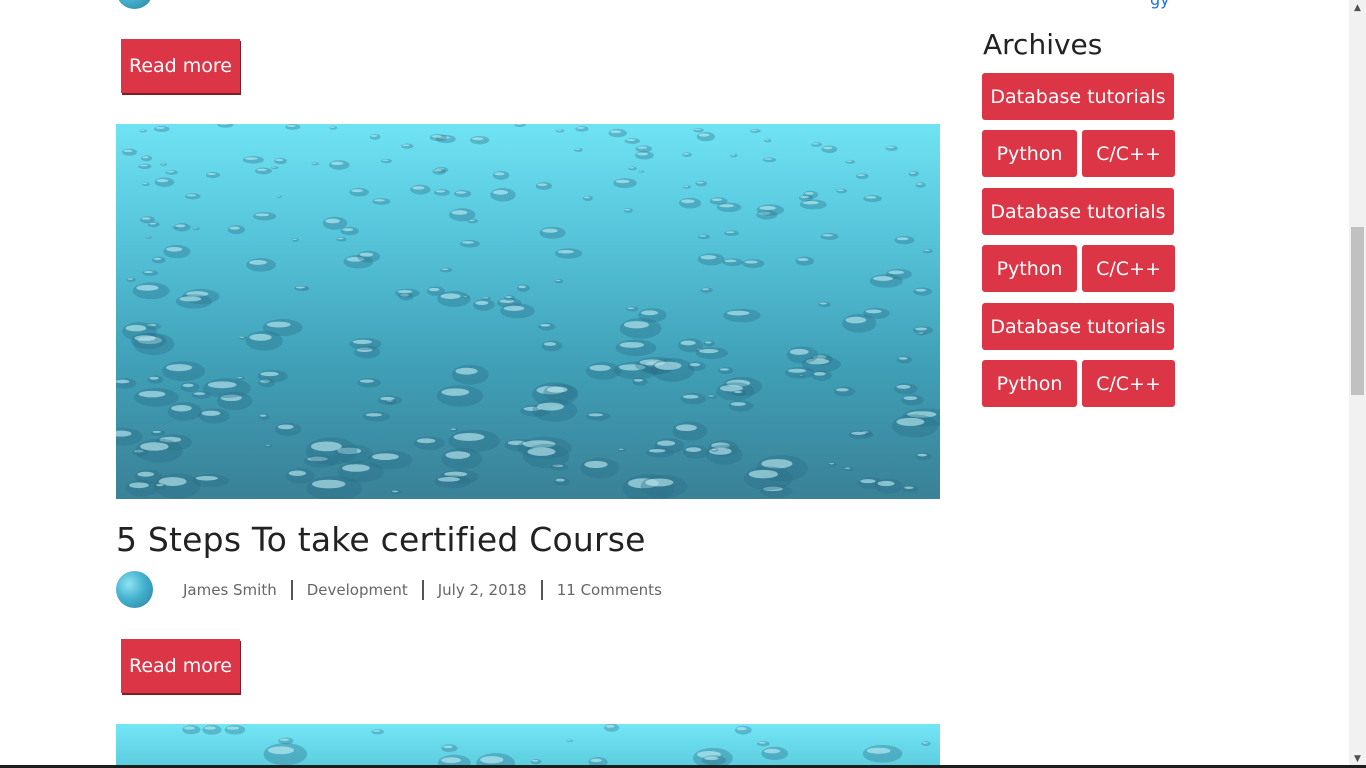  Describe the element at coordinates (230, 590) in the screenshot. I see `post-author: James Smith` at that location.